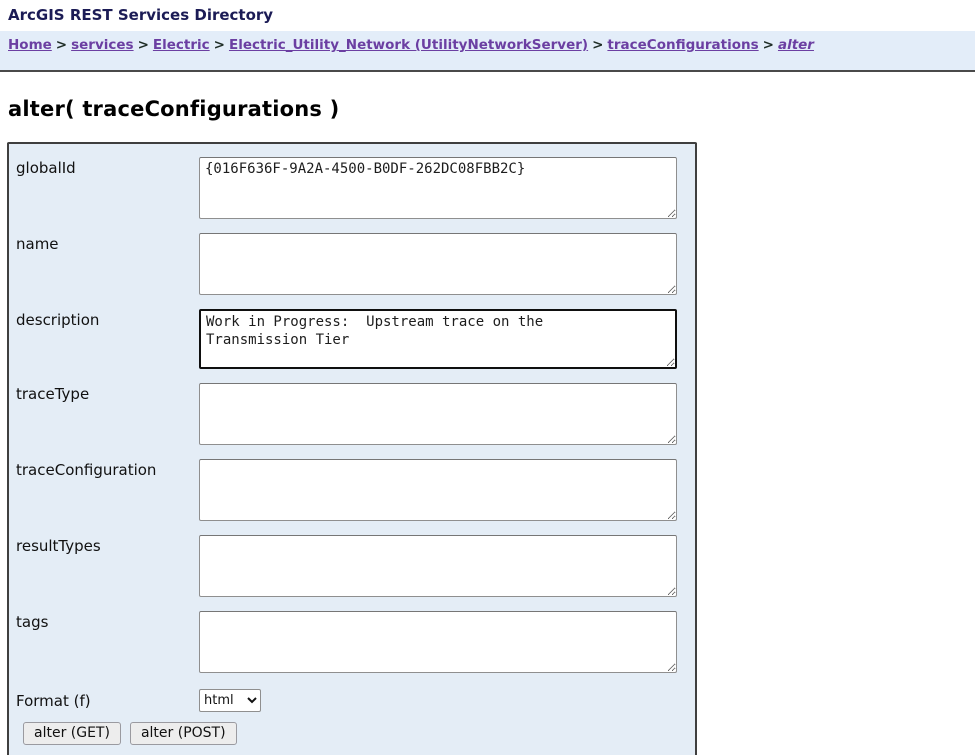 The width and height of the screenshot is (975, 755). I want to click on resulttypes-label: resultTypes, so click(58, 546).